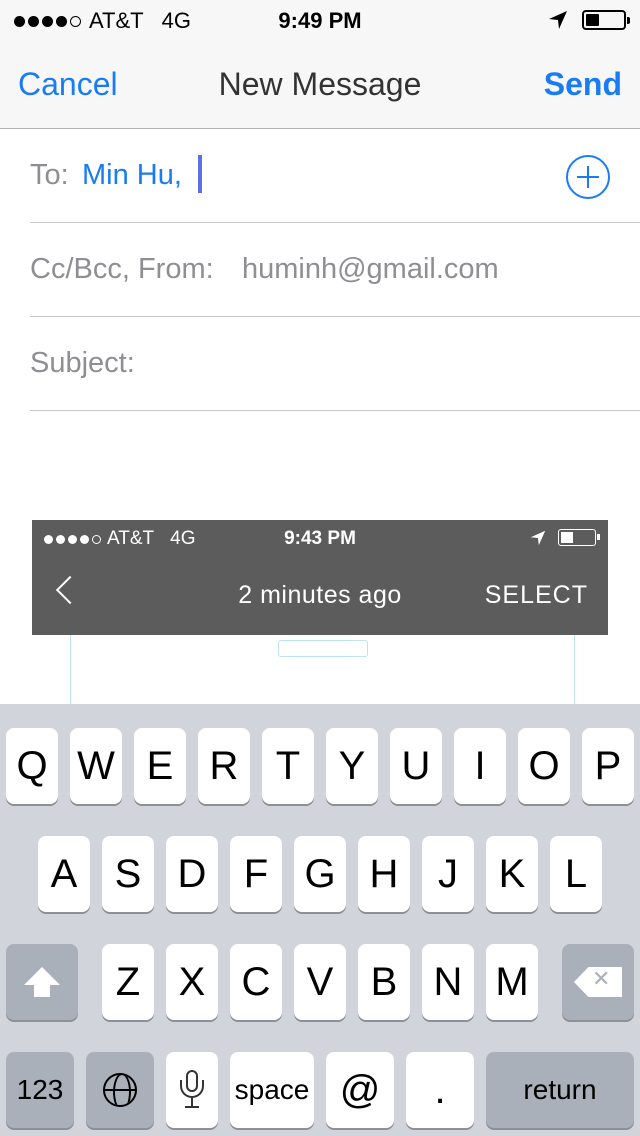 The height and width of the screenshot is (1136, 640). Describe the element at coordinates (606, 20) in the screenshot. I see `battery-icon` at that location.